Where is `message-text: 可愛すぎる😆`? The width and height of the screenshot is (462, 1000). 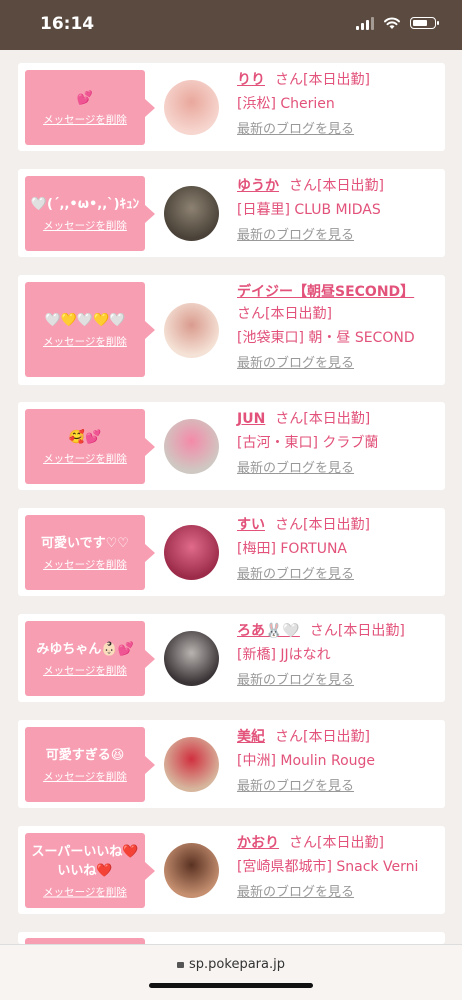
message-text: 可愛すぎる😆 is located at coordinates (85, 755).